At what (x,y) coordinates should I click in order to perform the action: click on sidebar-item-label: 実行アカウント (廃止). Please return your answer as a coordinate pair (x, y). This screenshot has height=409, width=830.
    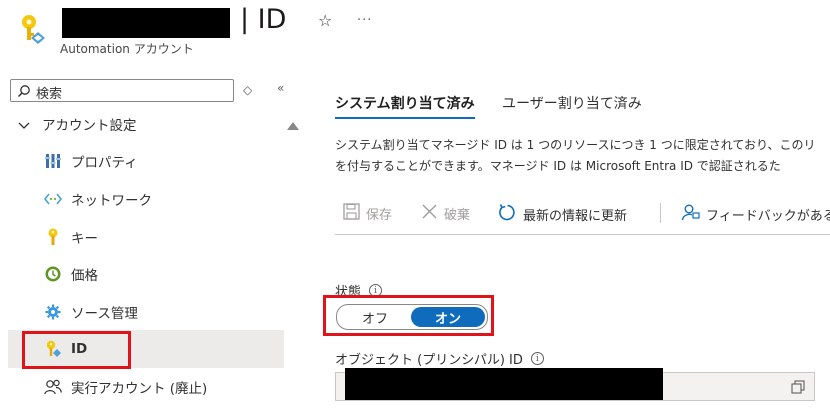
    Looking at the image, I should click on (139, 389).